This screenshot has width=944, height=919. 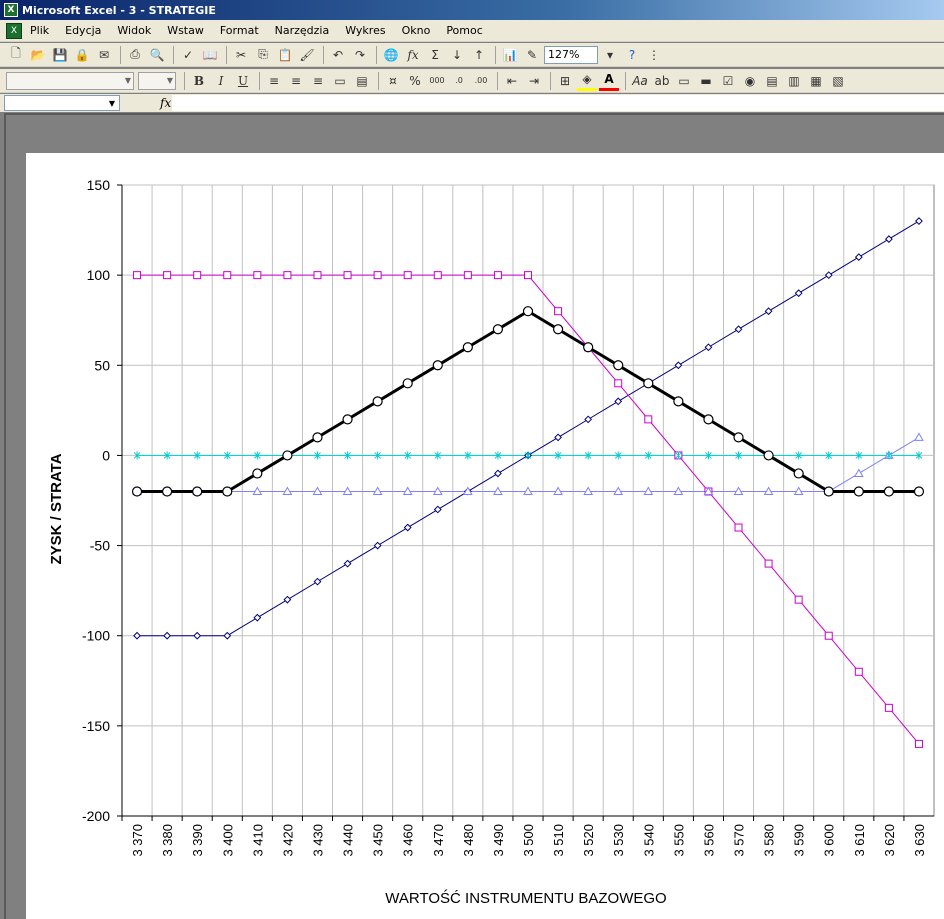 I want to click on help-icon: ?, so click(x=632, y=55).